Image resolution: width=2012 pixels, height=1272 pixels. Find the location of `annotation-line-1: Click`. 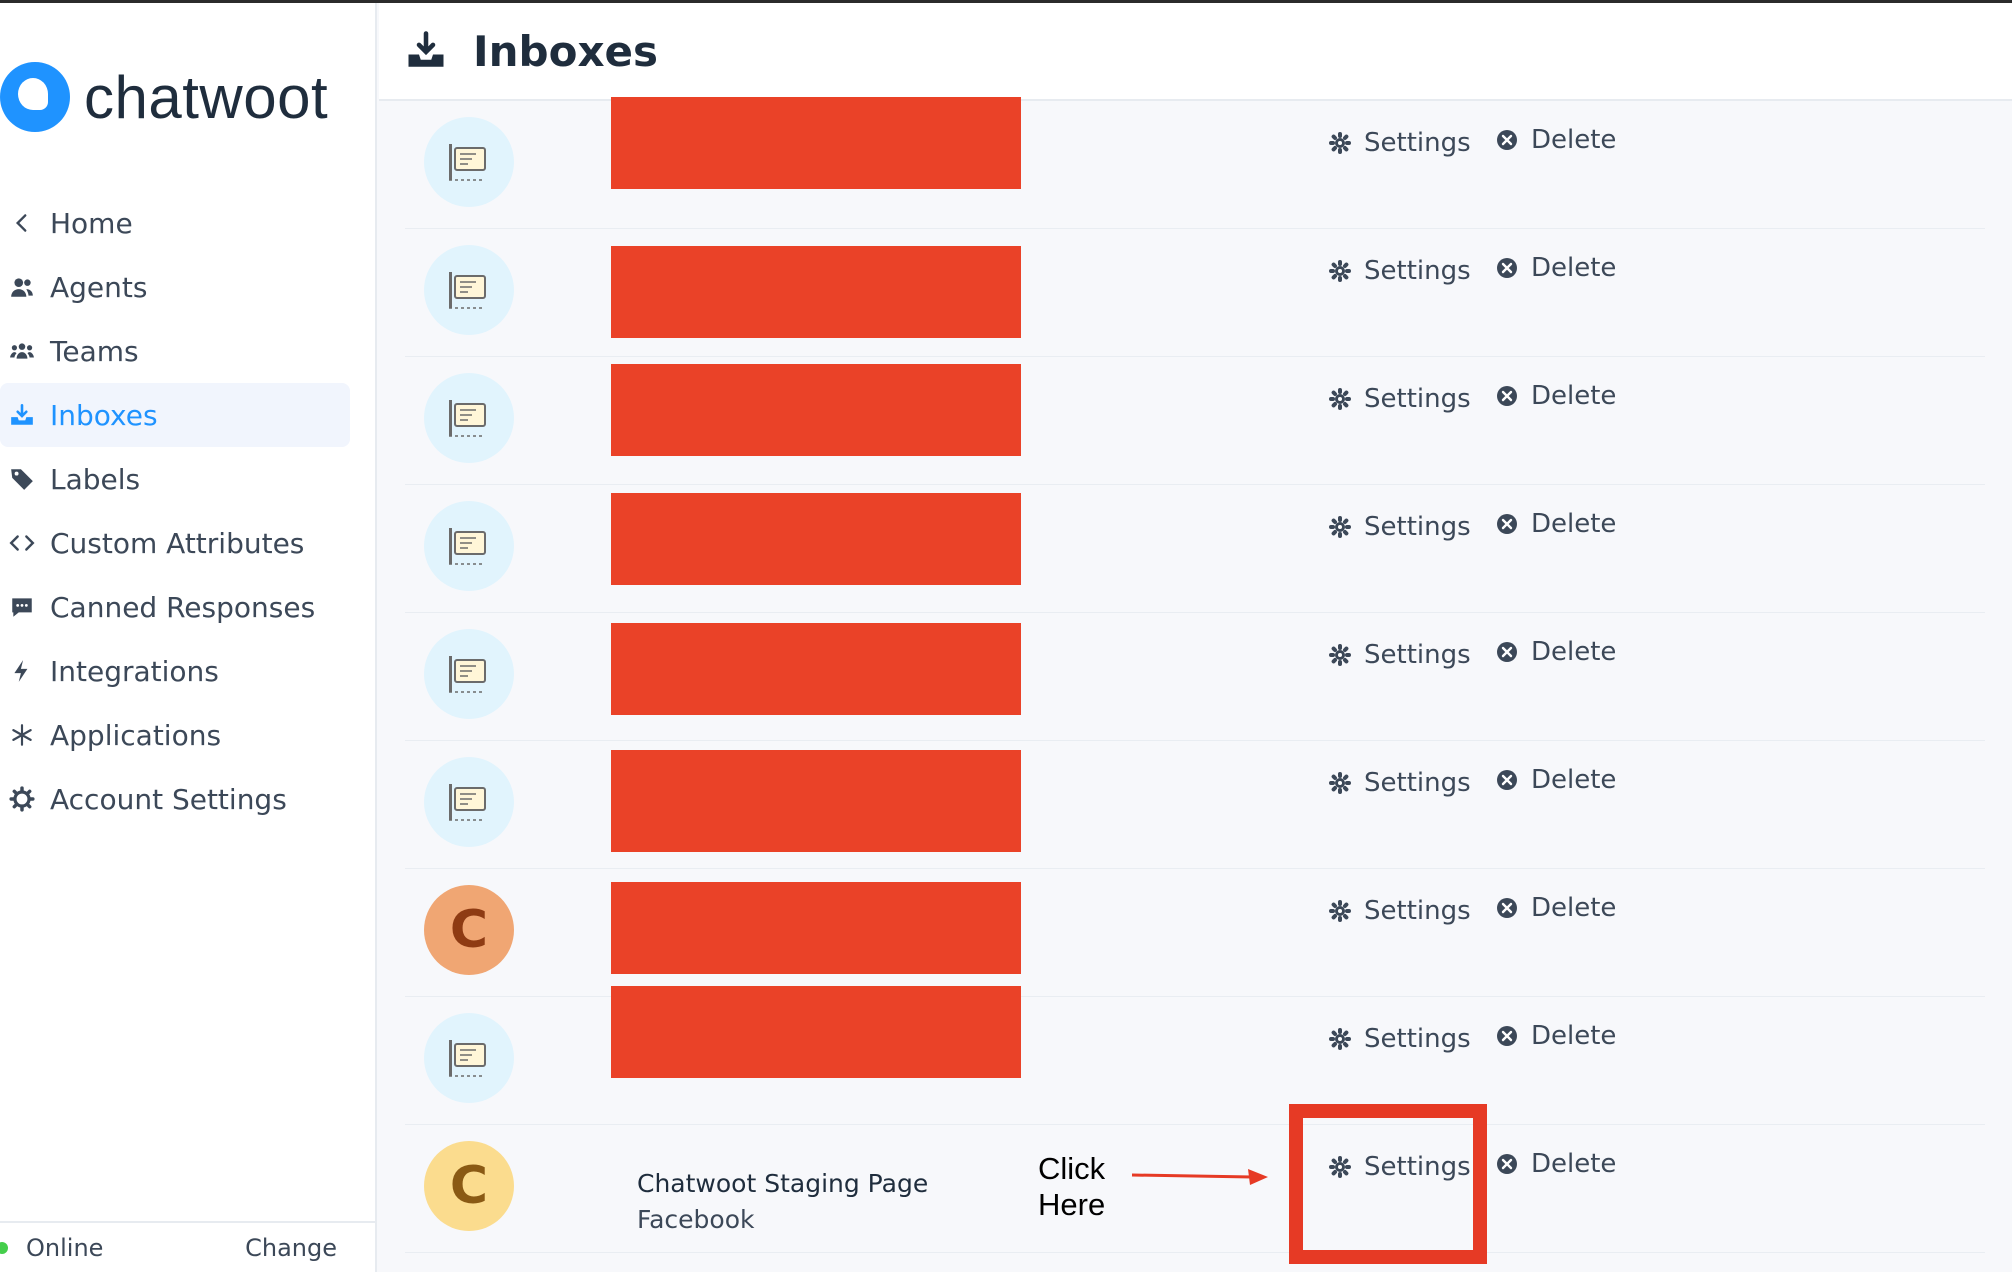

annotation-line-1: Click is located at coordinates (1072, 1168).